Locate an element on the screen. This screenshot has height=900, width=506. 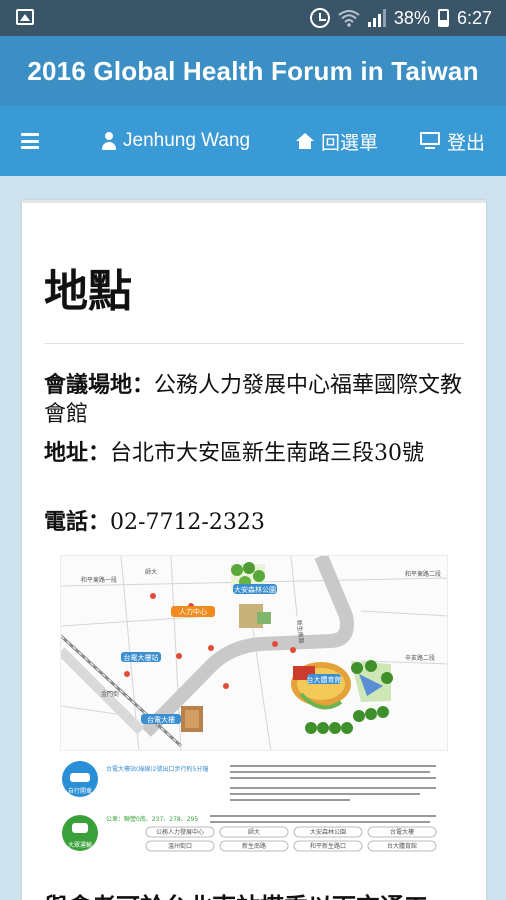
legend-line-1: 台電大樓站(綠線)2號出口步行約5分鐘 is located at coordinates (157, 769).